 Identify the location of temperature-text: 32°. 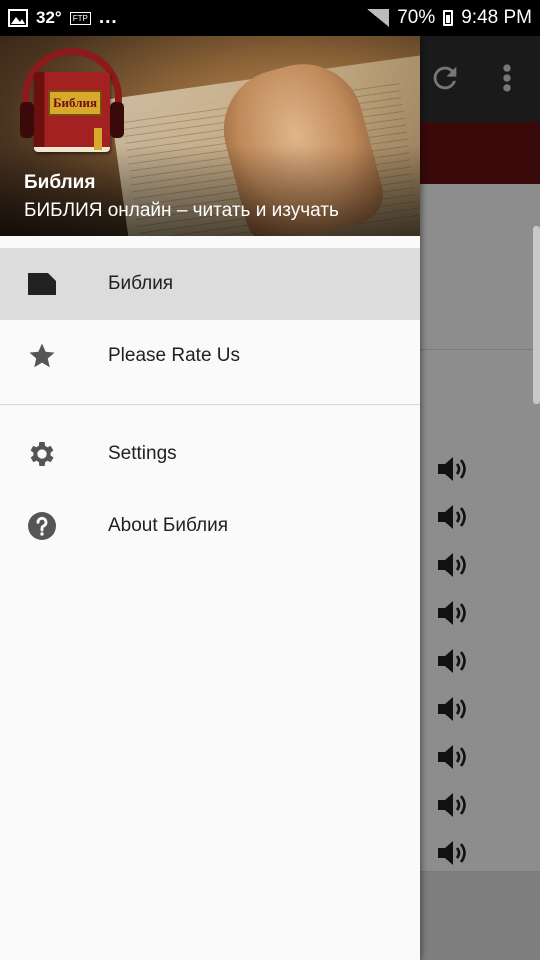
(49, 17).